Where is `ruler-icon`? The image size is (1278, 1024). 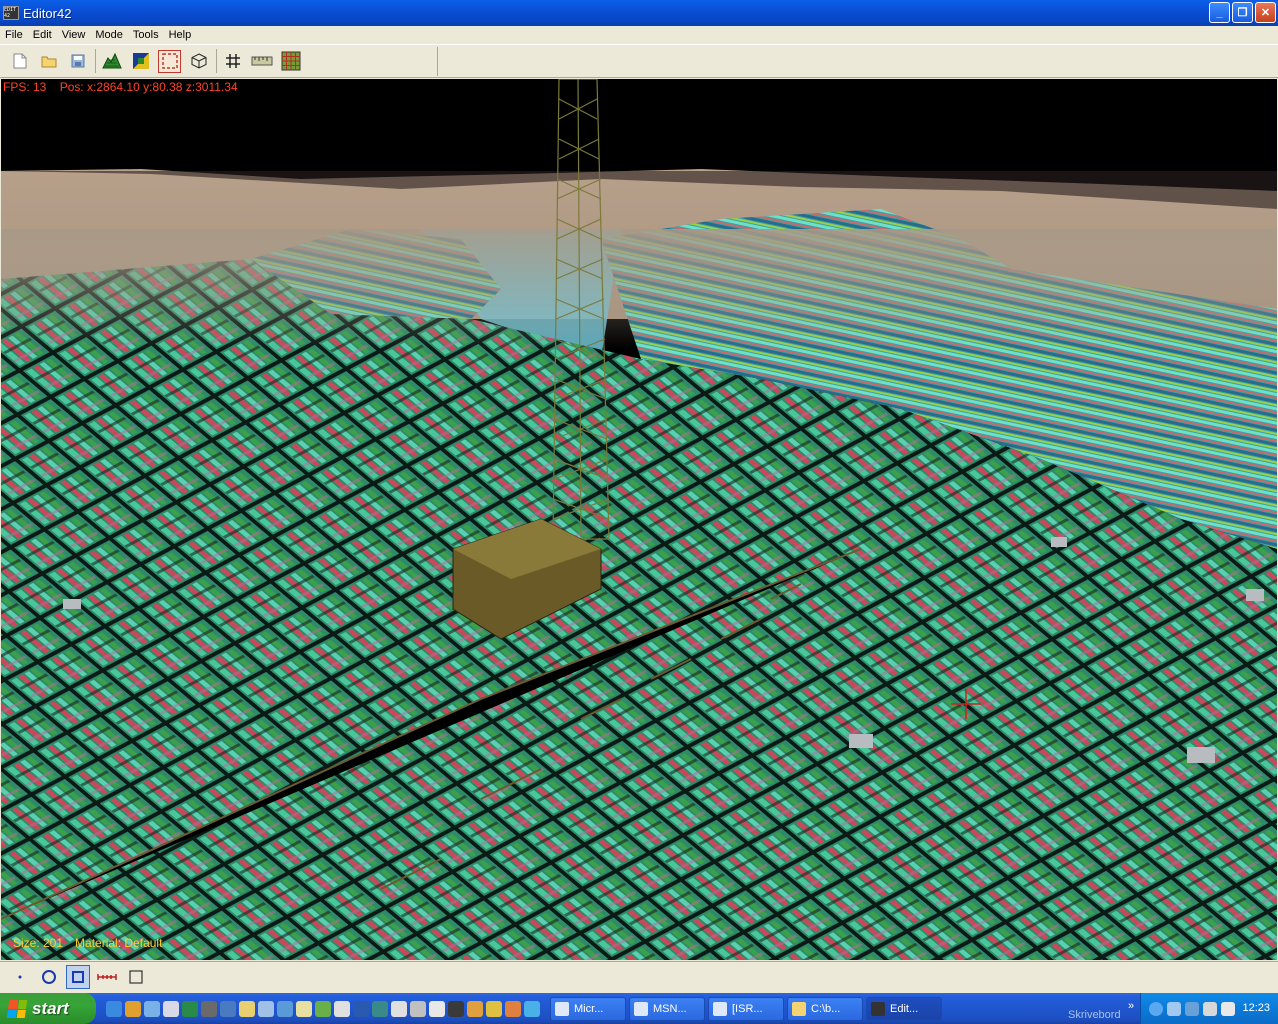
ruler-icon is located at coordinates (261, 61).